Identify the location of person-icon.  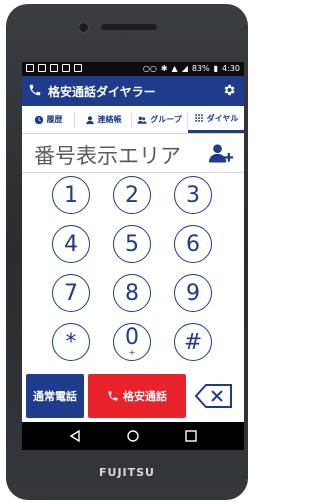
(89, 119).